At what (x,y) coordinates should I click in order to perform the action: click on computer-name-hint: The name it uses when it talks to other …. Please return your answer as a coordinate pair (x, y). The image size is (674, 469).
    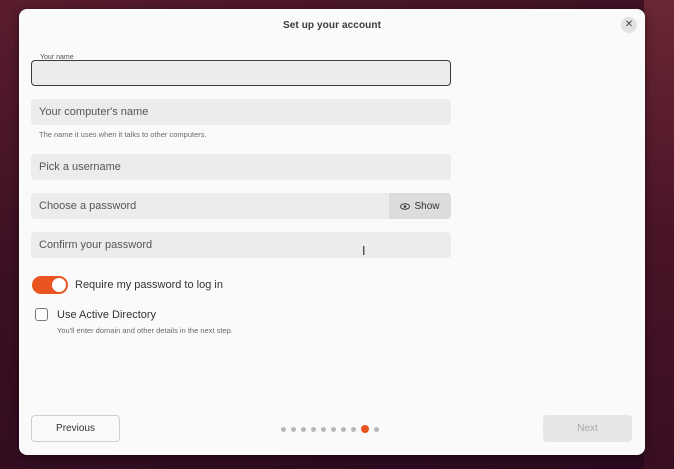
    Looking at the image, I should click on (123, 134).